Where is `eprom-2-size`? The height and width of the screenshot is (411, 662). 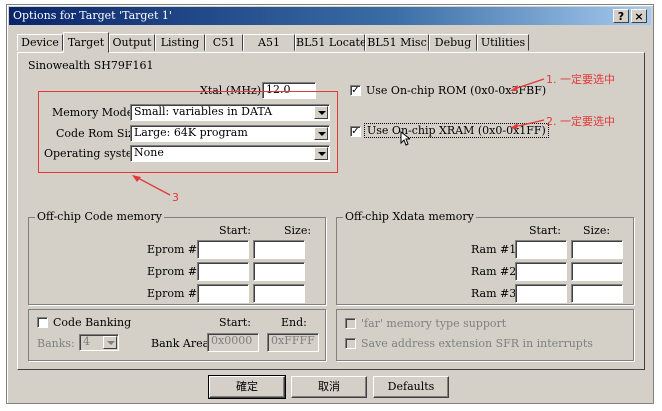
eprom-2-size is located at coordinates (279, 271).